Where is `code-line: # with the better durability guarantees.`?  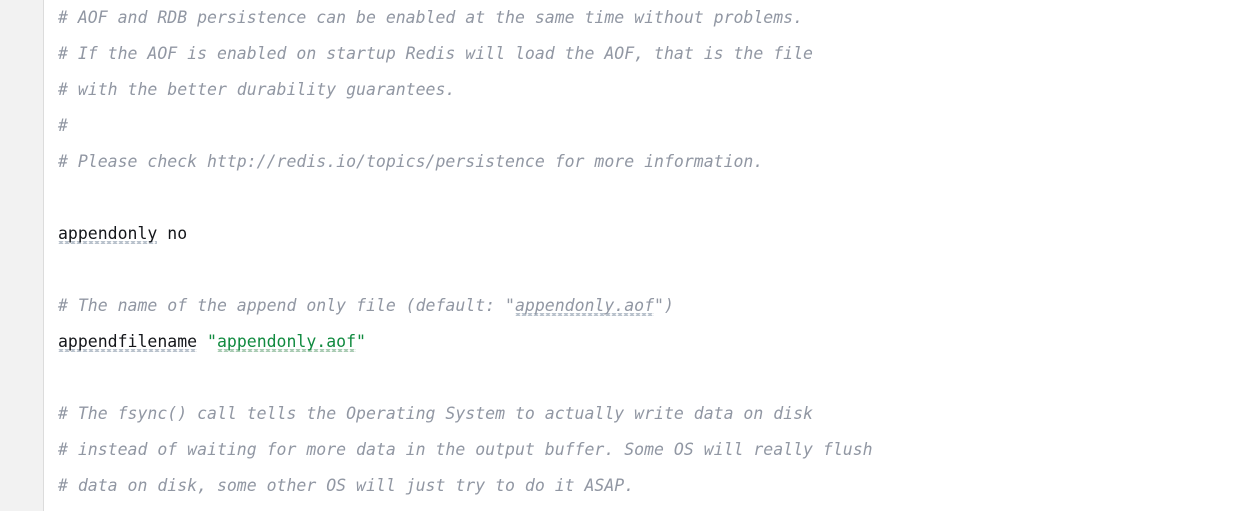 code-line: # with the better durability guarantees. is located at coordinates (651, 90).